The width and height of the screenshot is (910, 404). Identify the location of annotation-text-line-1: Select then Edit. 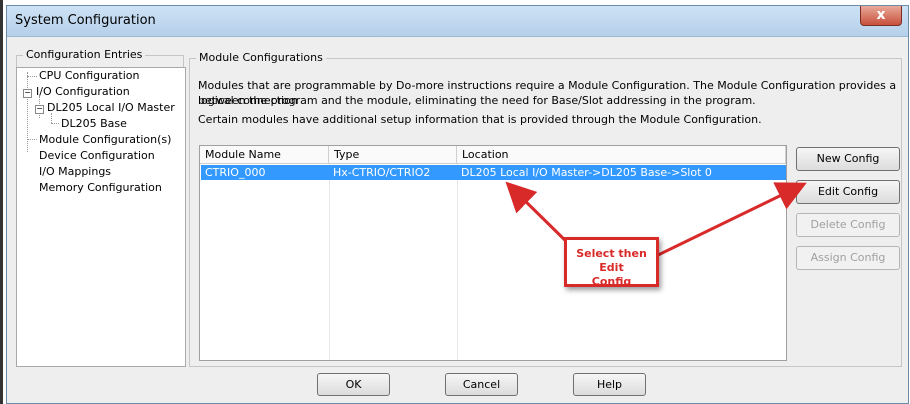
(611, 260).